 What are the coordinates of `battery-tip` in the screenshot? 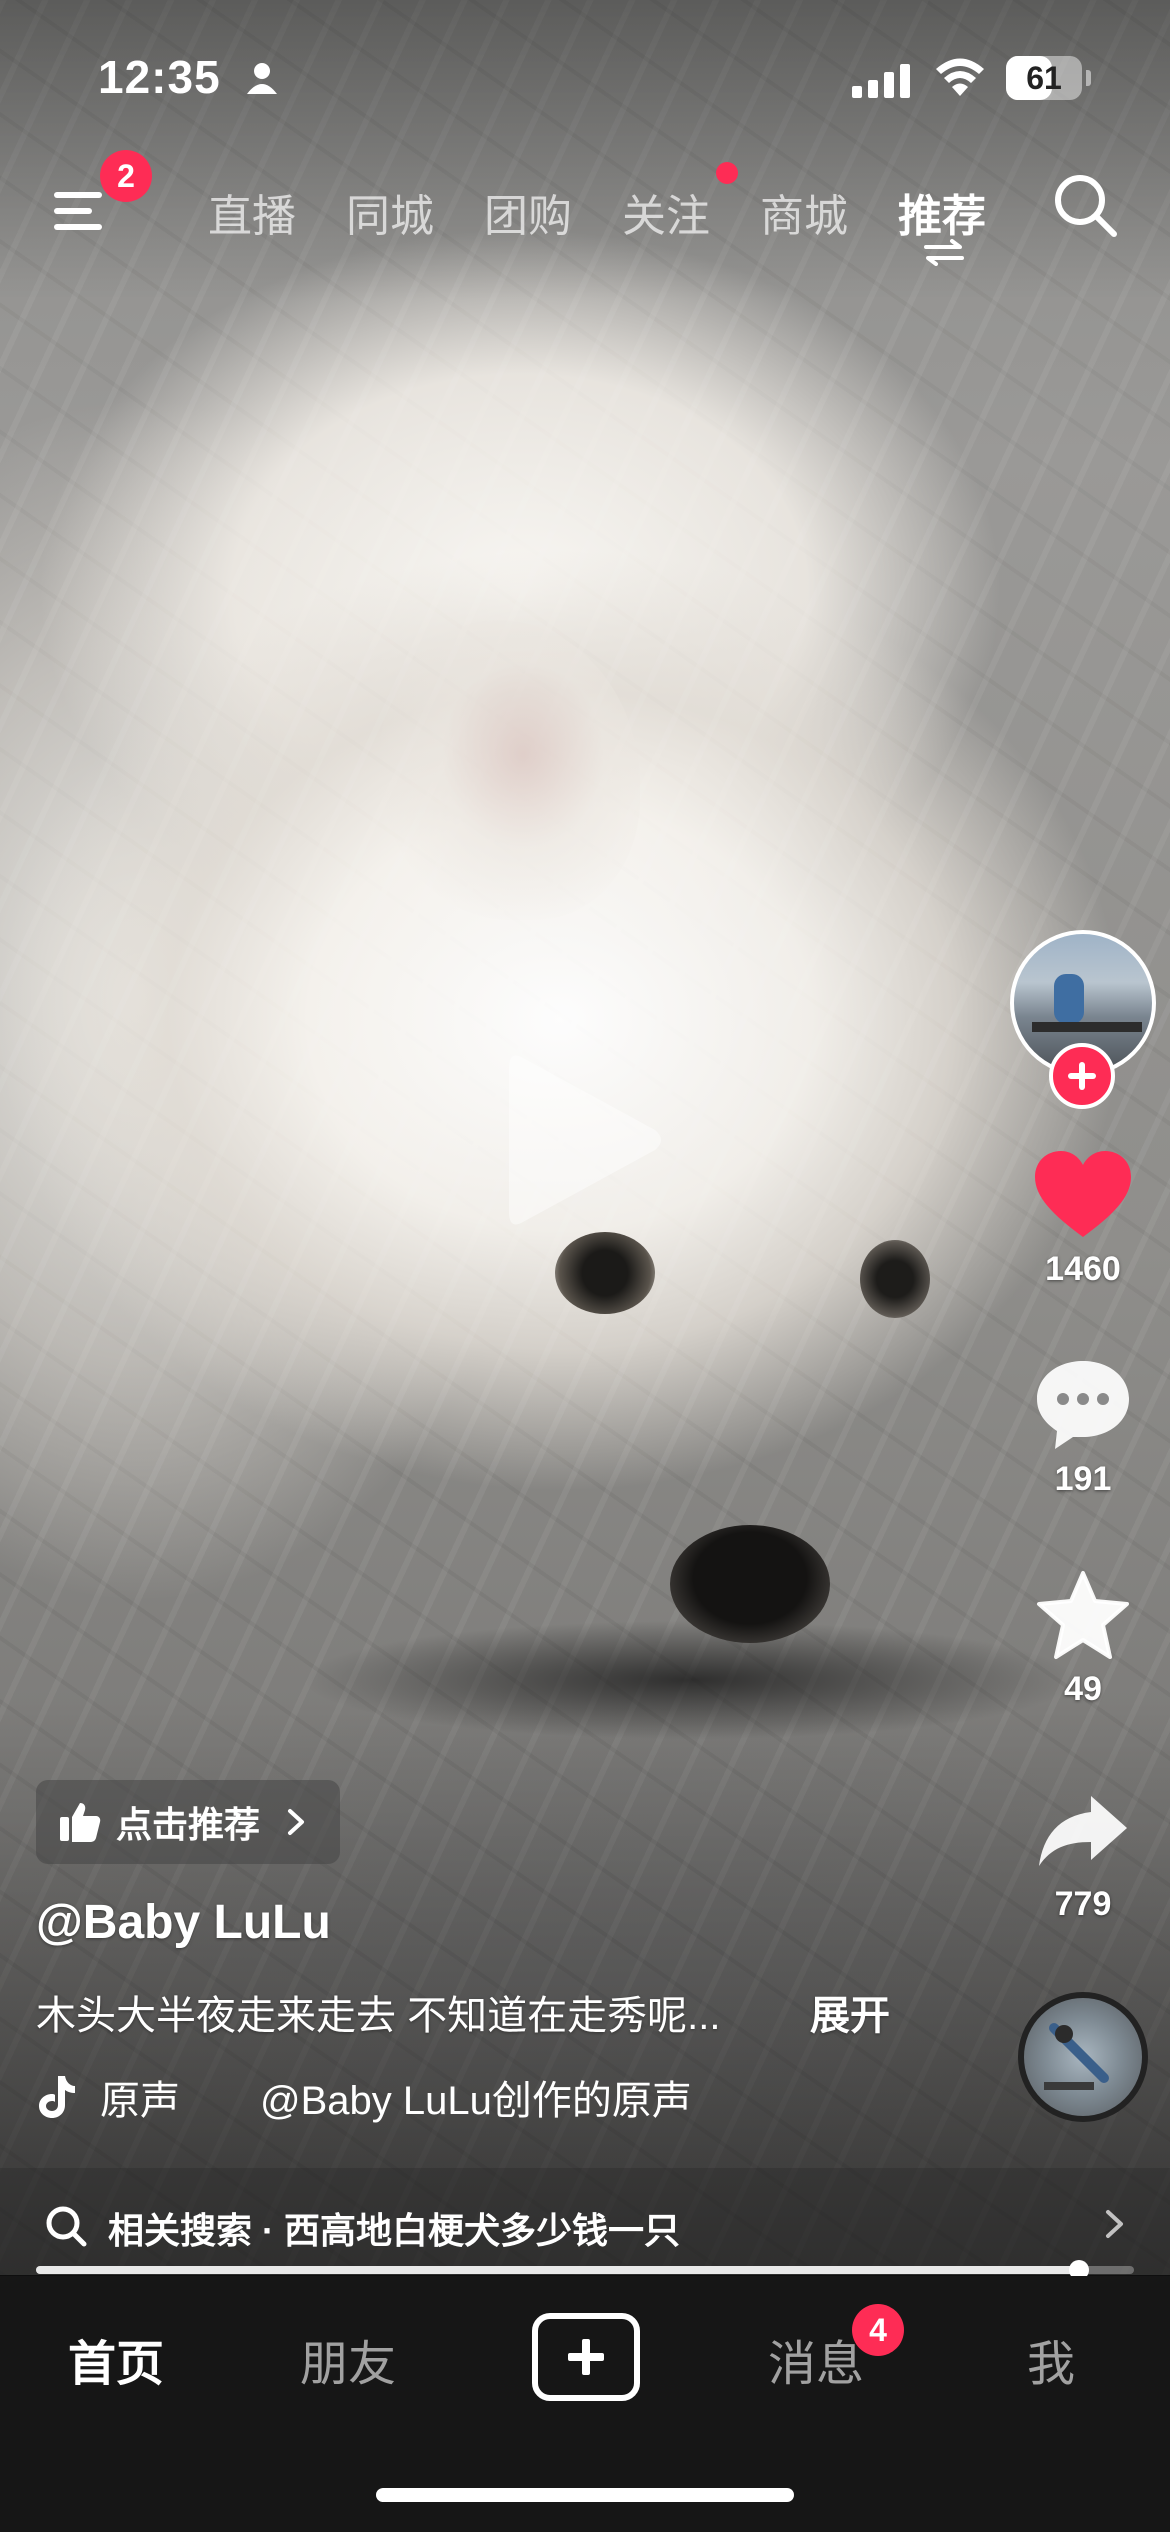 It's located at (1088, 78).